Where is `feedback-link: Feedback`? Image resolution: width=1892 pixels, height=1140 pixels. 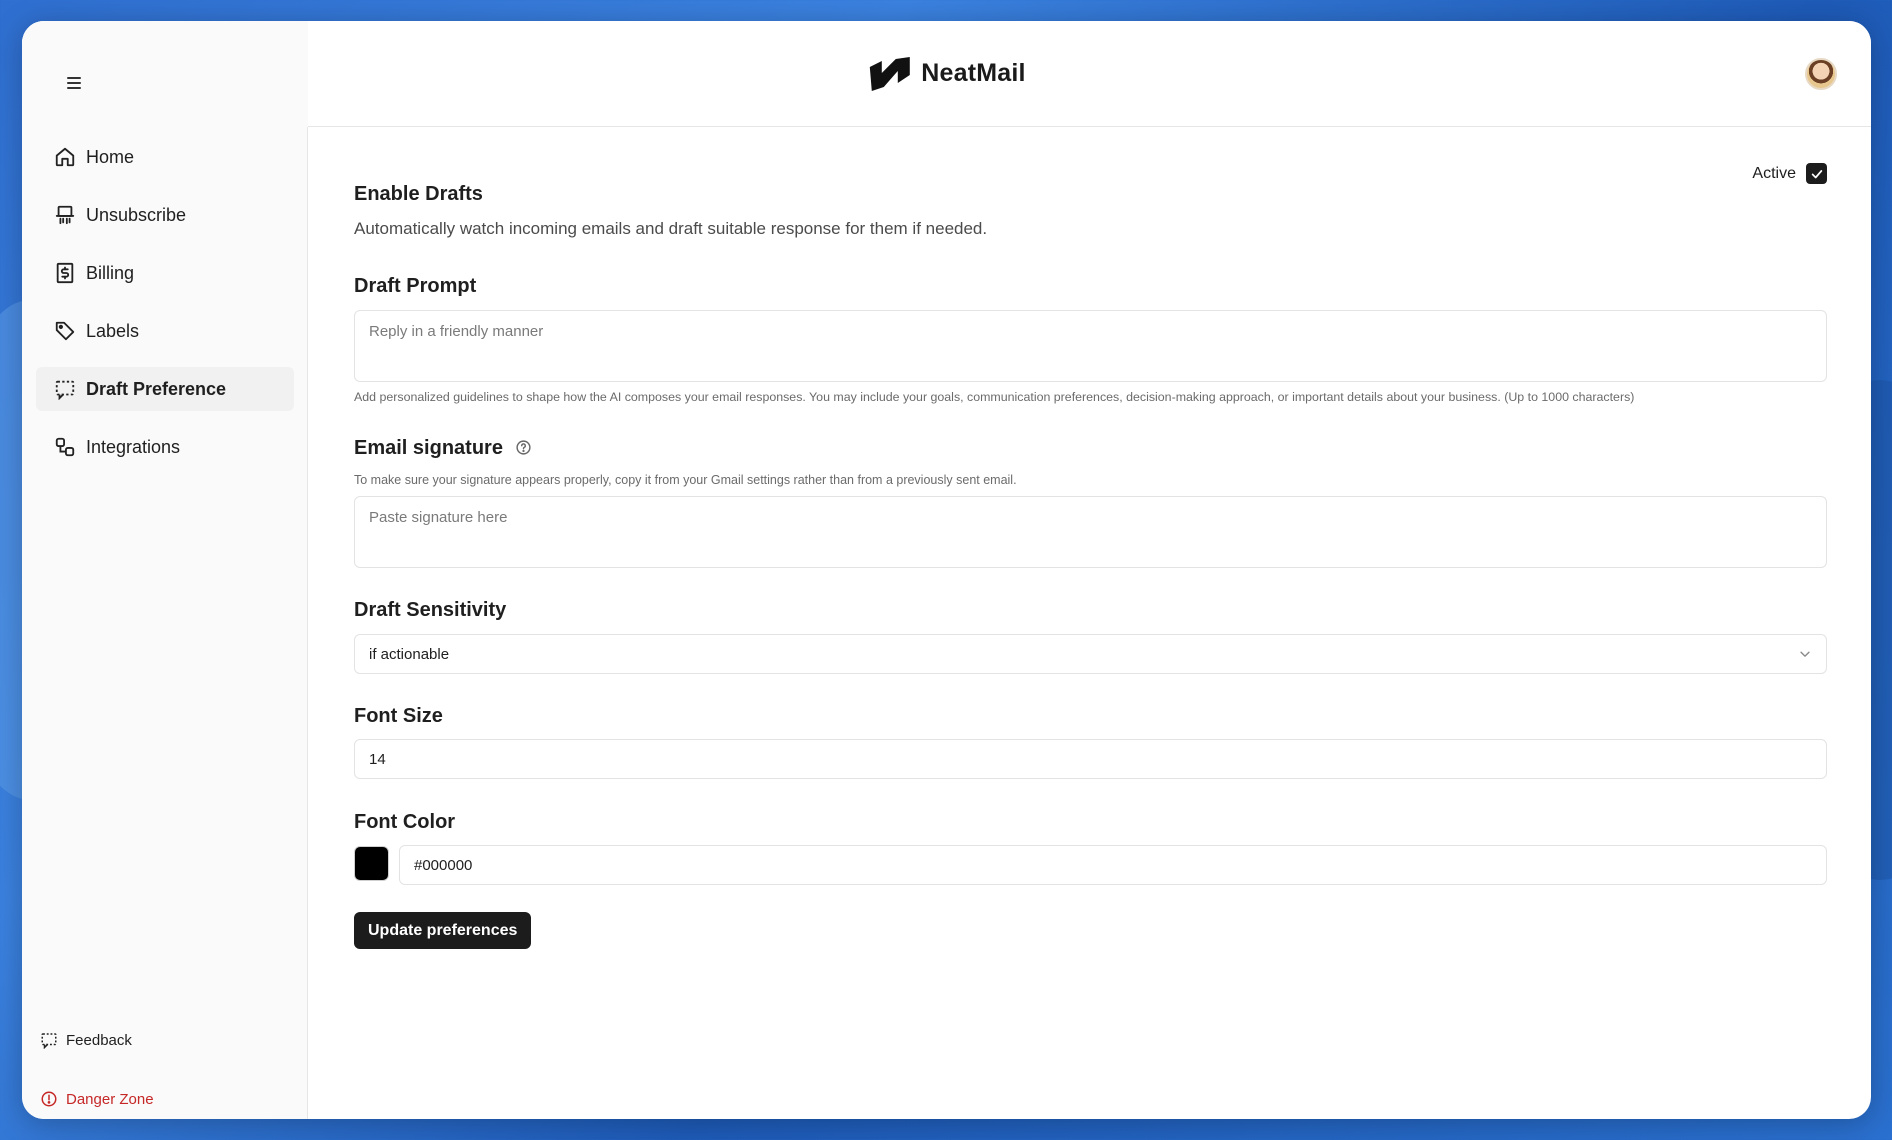 feedback-link: Feedback is located at coordinates (85, 1040).